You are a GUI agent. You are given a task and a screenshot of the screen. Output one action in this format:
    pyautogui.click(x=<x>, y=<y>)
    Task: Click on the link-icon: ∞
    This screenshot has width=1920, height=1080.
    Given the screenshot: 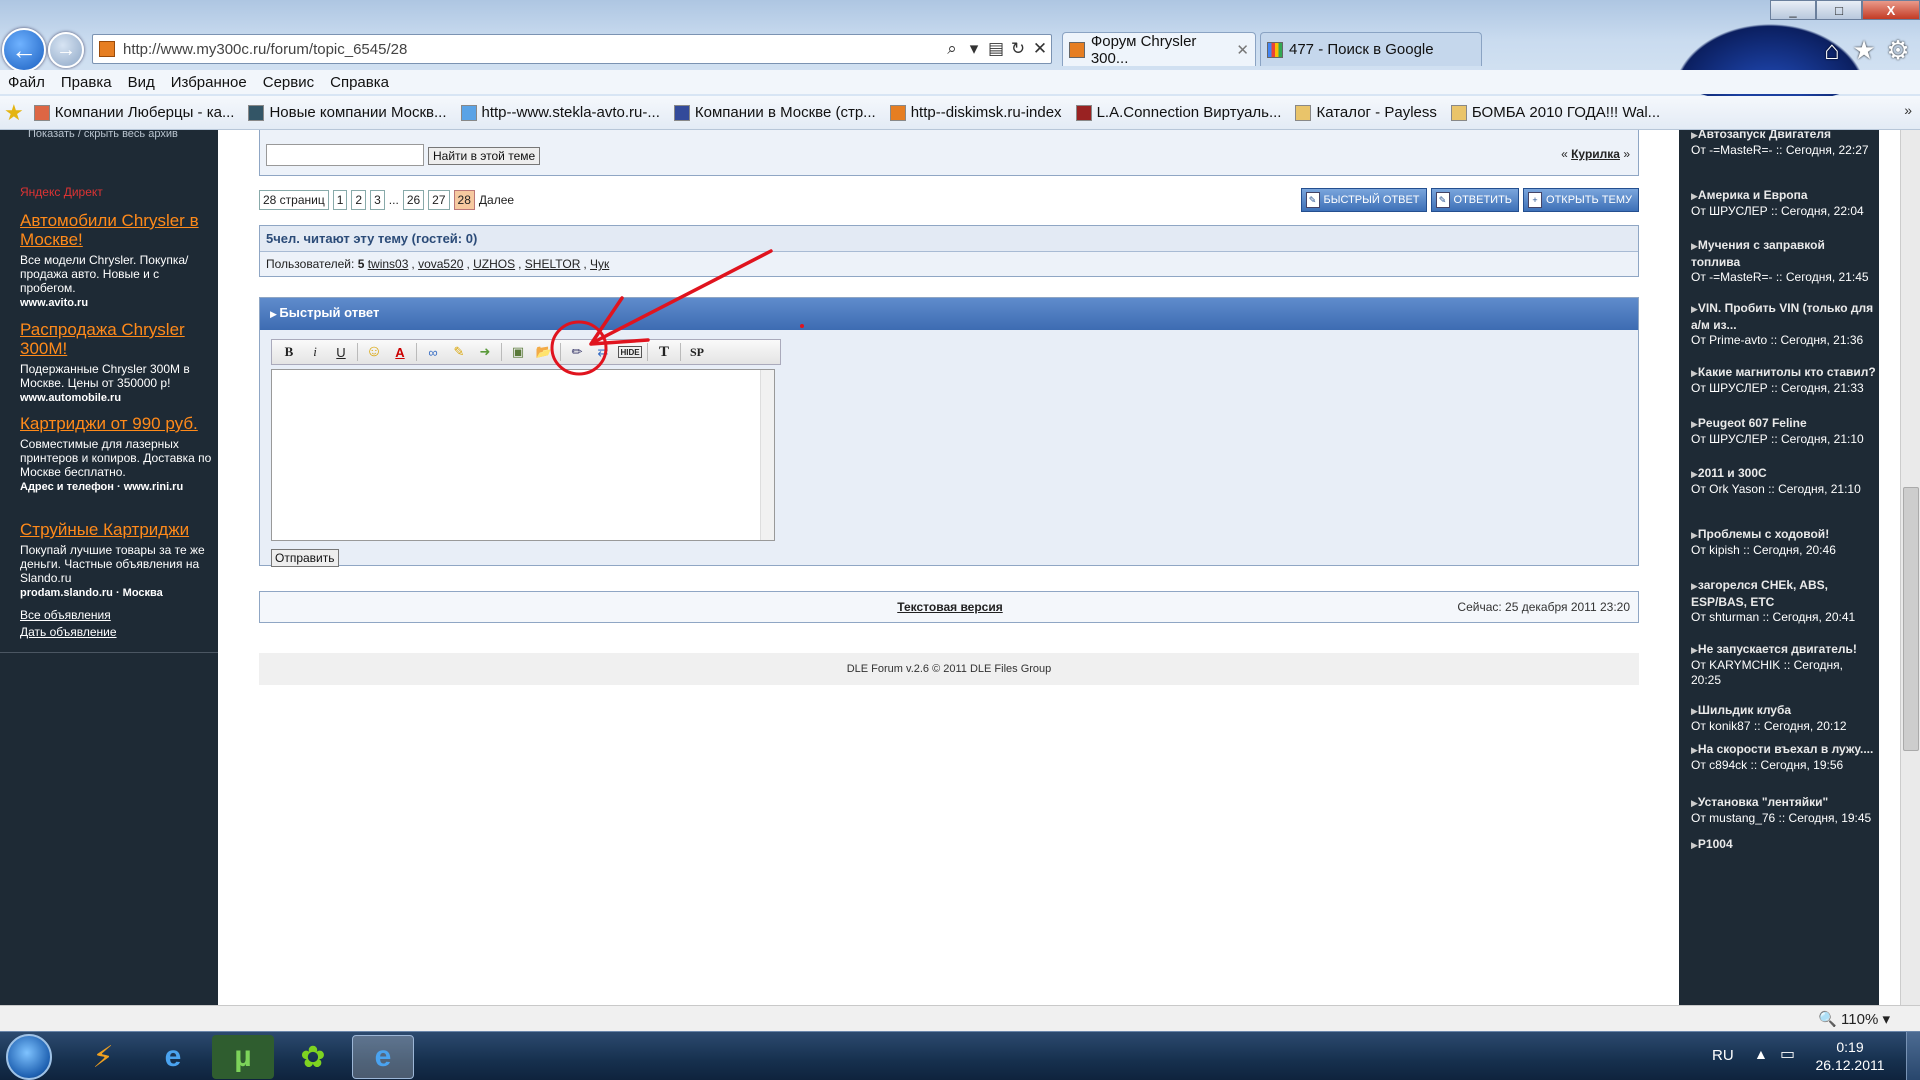 What is the action you would take?
    pyautogui.click(x=433, y=352)
    